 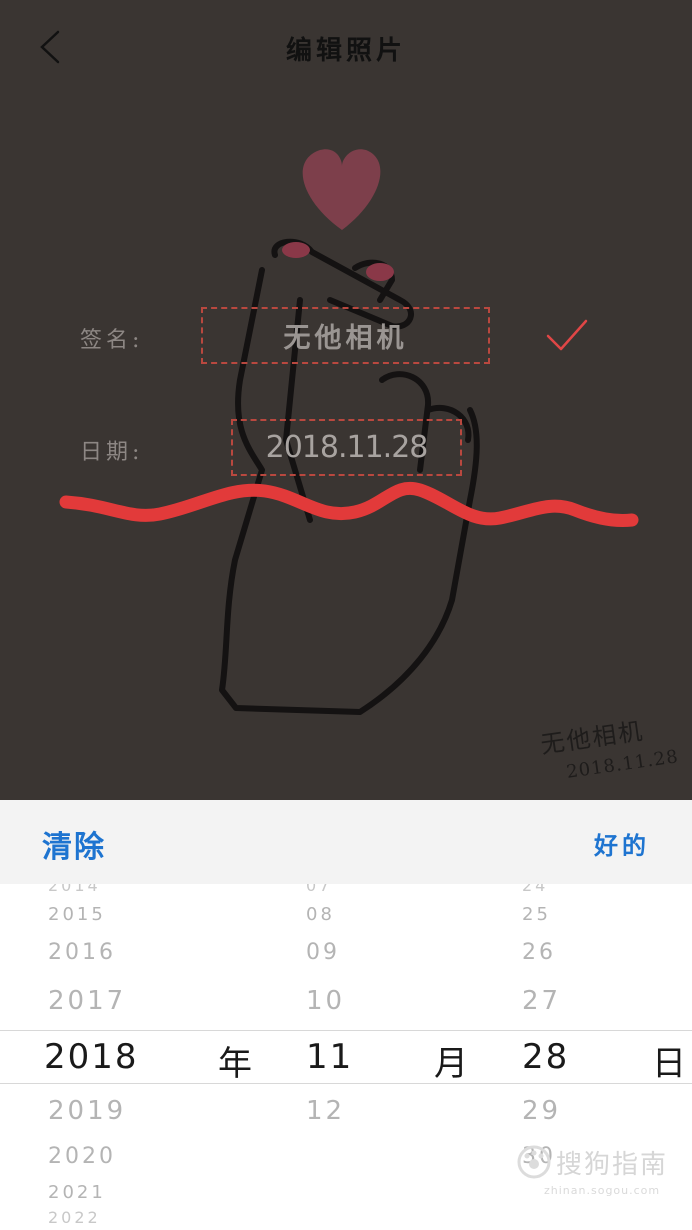 What do you see at coordinates (451, 1064) in the screenshot?
I see `month-unit-label: 月` at bounding box center [451, 1064].